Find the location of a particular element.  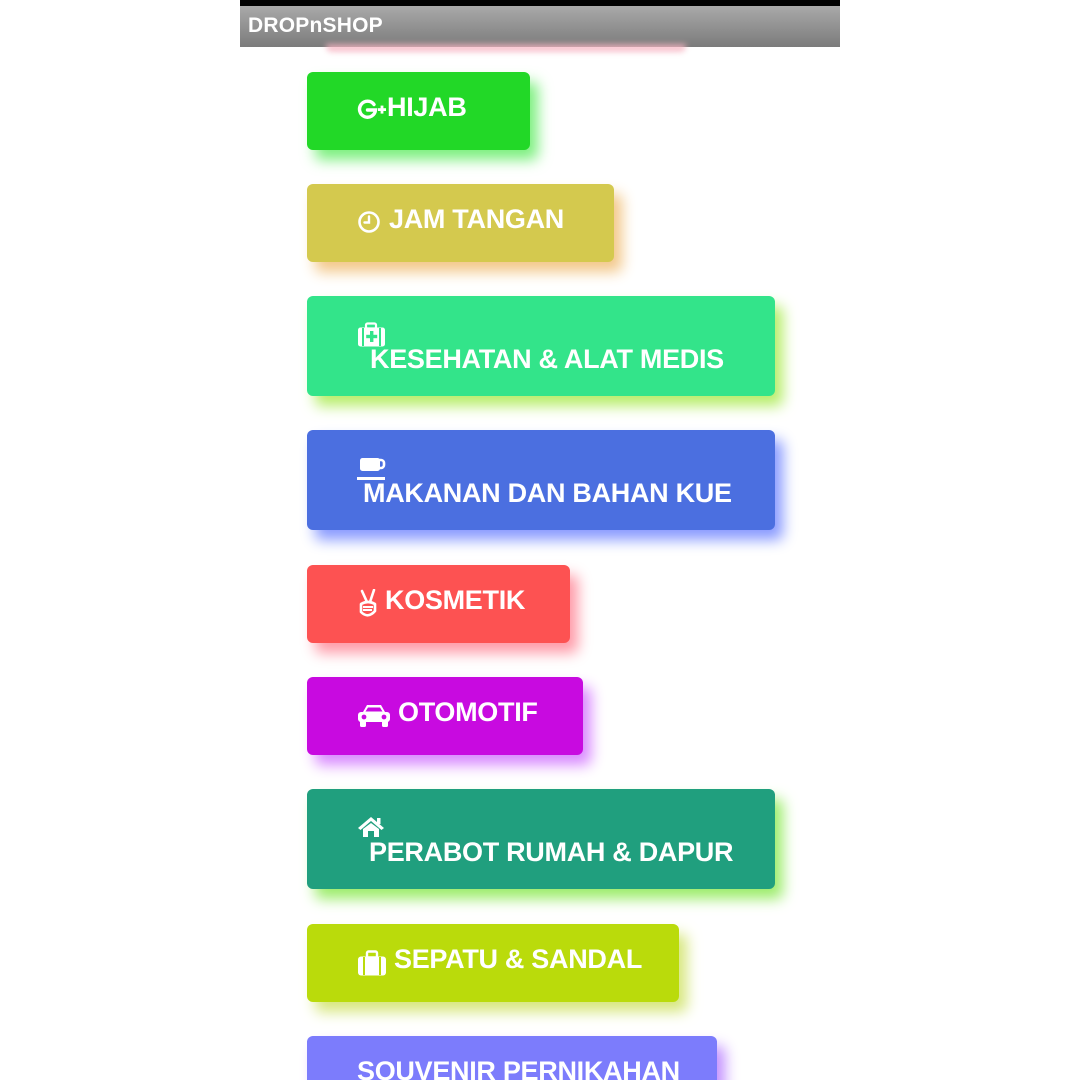

category-button-perabot: PERABOT RUMAH & DAPUR is located at coordinates (541, 839).